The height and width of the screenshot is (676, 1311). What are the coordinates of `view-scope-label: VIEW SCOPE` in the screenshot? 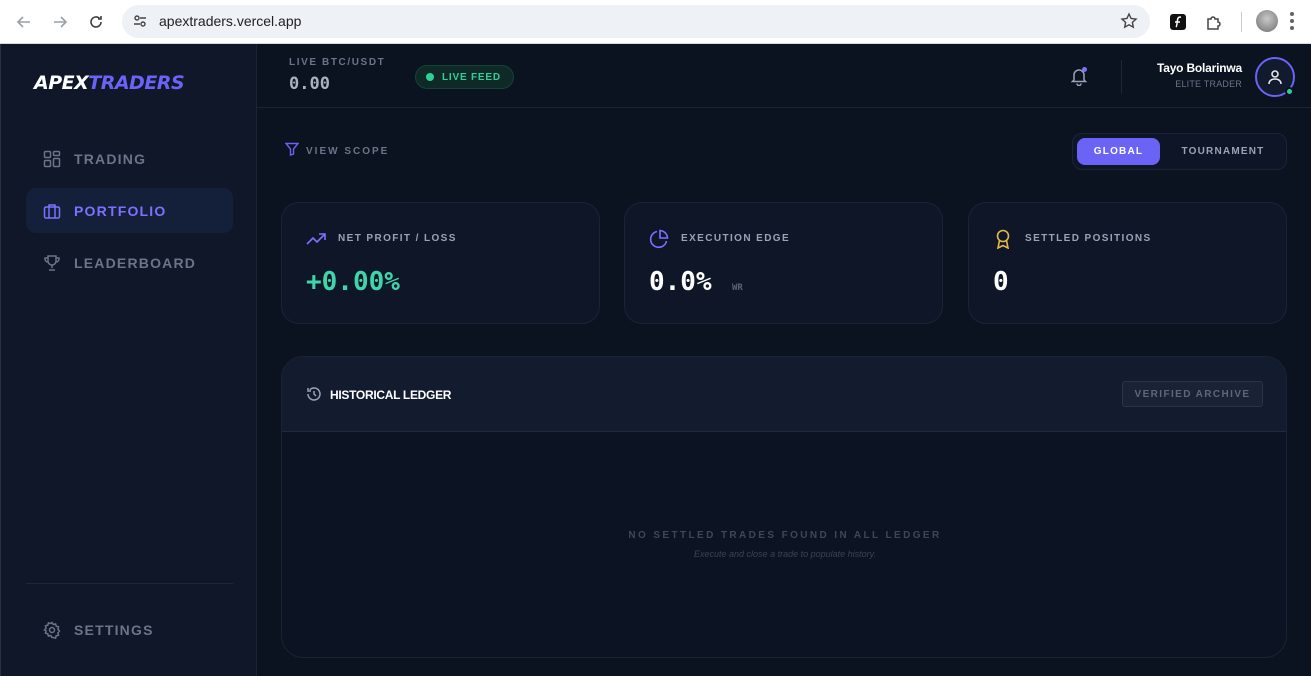 It's located at (337, 151).